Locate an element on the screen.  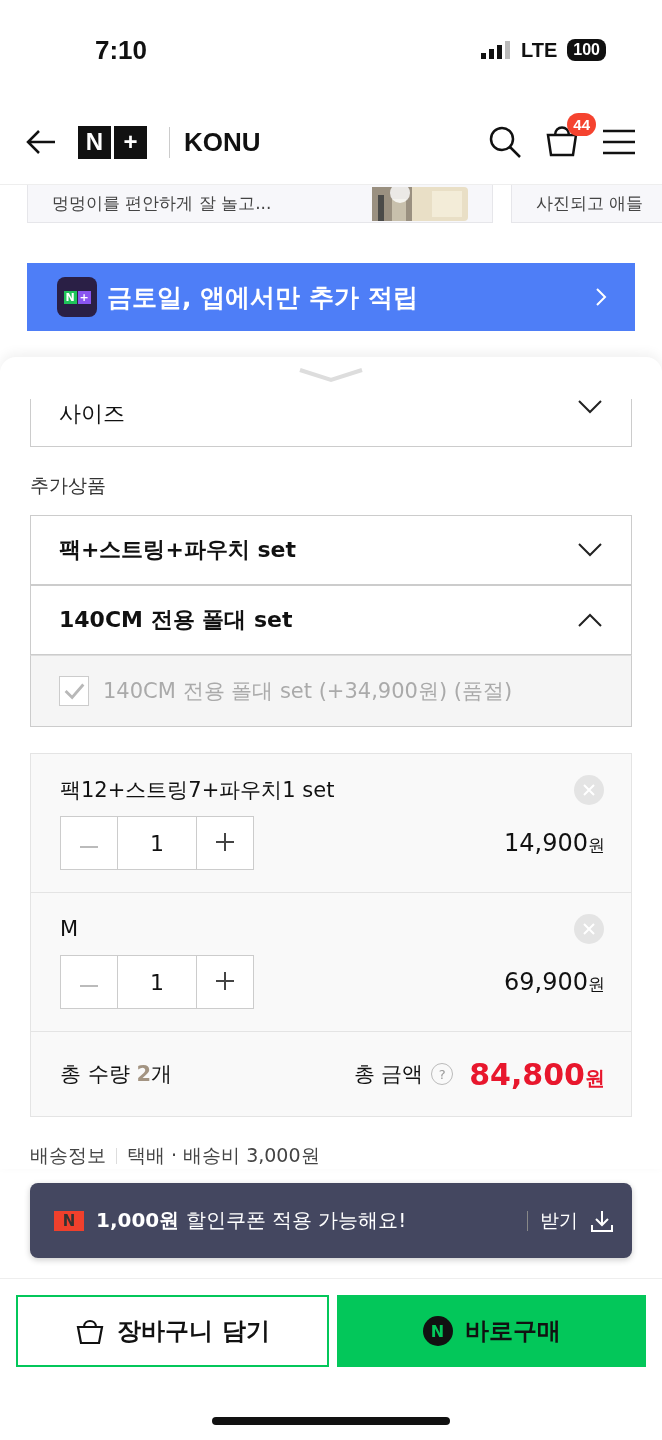
product-card: 사진되고 애들 is located at coordinates (586, 204).